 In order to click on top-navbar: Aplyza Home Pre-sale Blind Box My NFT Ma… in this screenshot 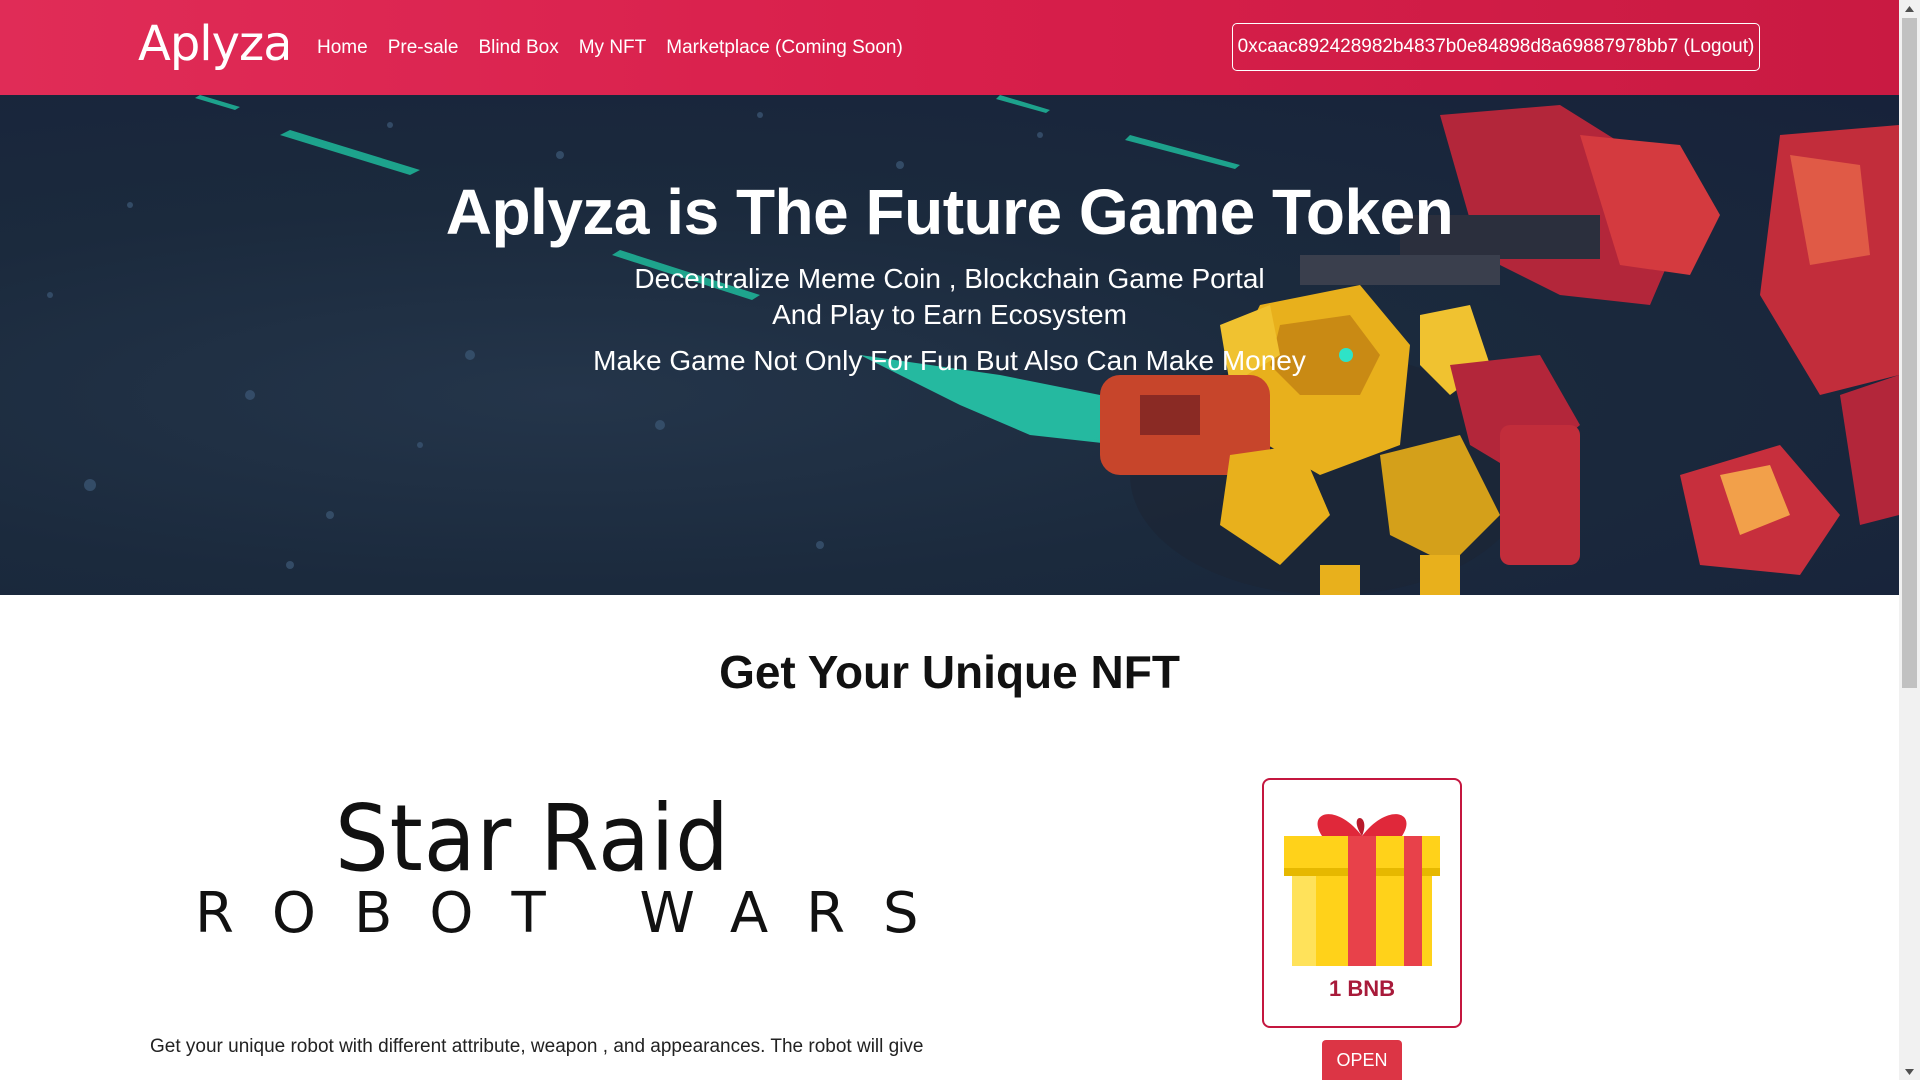, I will do `click(949, 47)`.